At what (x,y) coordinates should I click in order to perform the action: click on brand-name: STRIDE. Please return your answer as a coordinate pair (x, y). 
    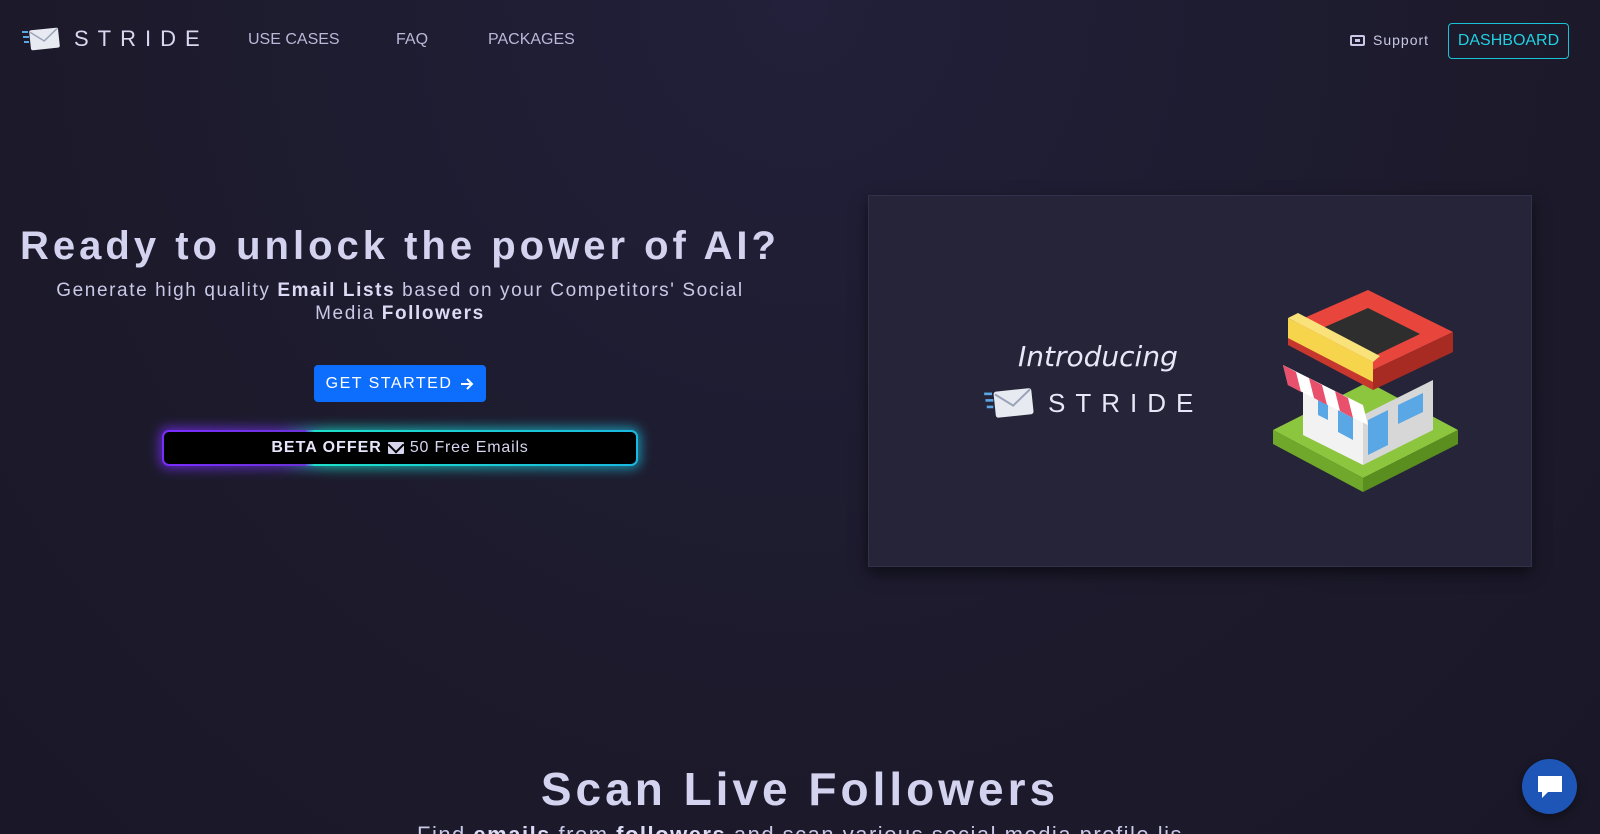
    Looking at the image, I should click on (141, 38).